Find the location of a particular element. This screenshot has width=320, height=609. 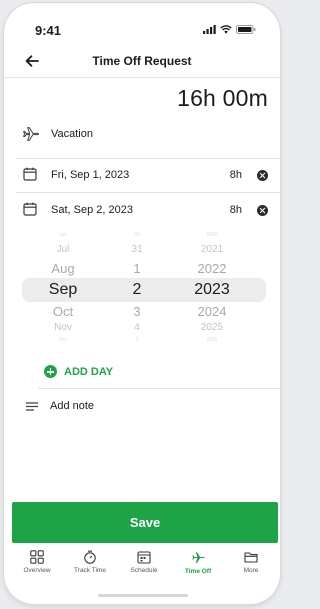

picker-month-option: Nov is located at coordinates (63, 327).